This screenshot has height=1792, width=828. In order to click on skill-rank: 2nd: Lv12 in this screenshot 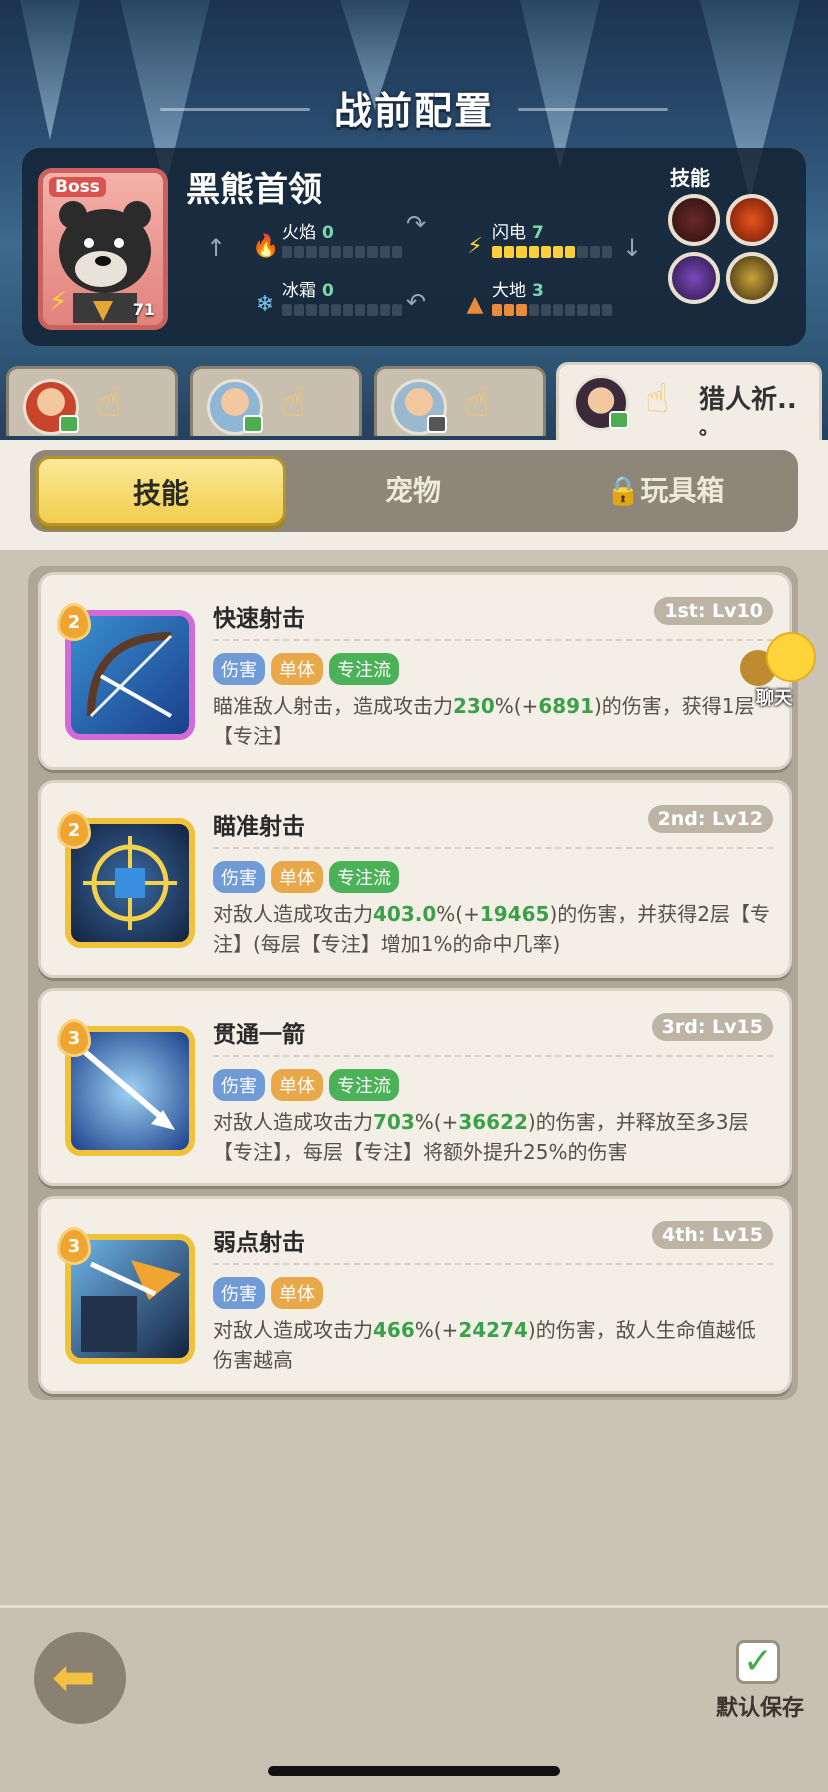, I will do `click(710, 819)`.